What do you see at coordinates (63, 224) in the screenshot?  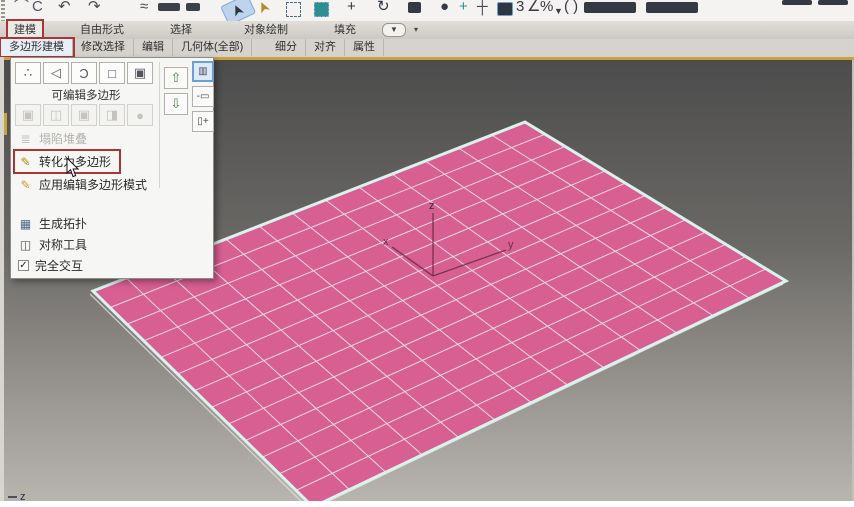 I see `generate-topology-label: 生成拓扑` at bounding box center [63, 224].